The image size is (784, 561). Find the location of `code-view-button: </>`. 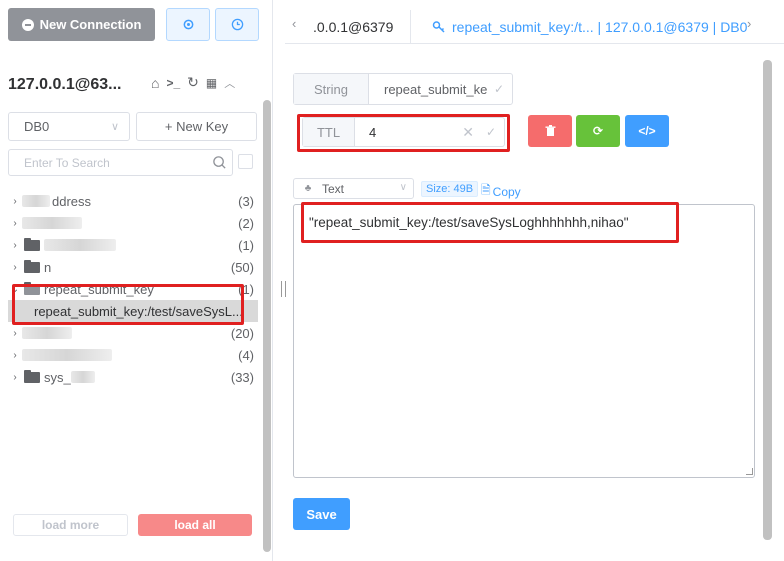

code-view-button: </> is located at coordinates (647, 131).